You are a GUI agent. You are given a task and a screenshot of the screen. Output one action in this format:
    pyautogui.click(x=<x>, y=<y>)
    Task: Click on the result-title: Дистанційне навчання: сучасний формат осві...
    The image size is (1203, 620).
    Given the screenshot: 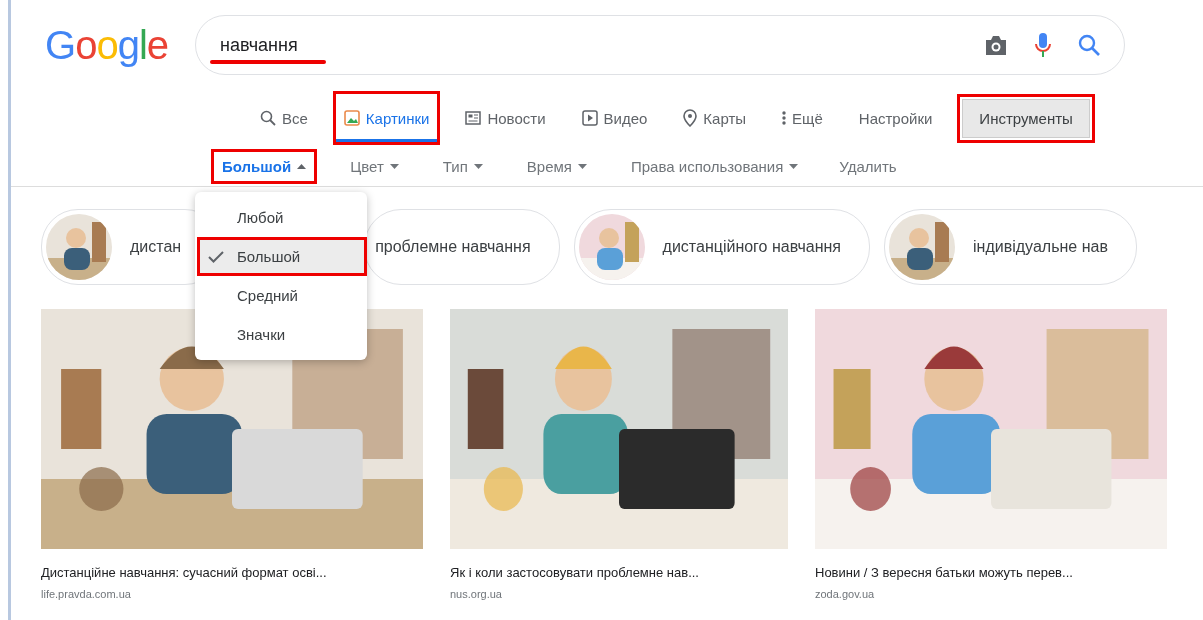 What is the action you would take?
    pyautogui.click(x=232, y=572)
    